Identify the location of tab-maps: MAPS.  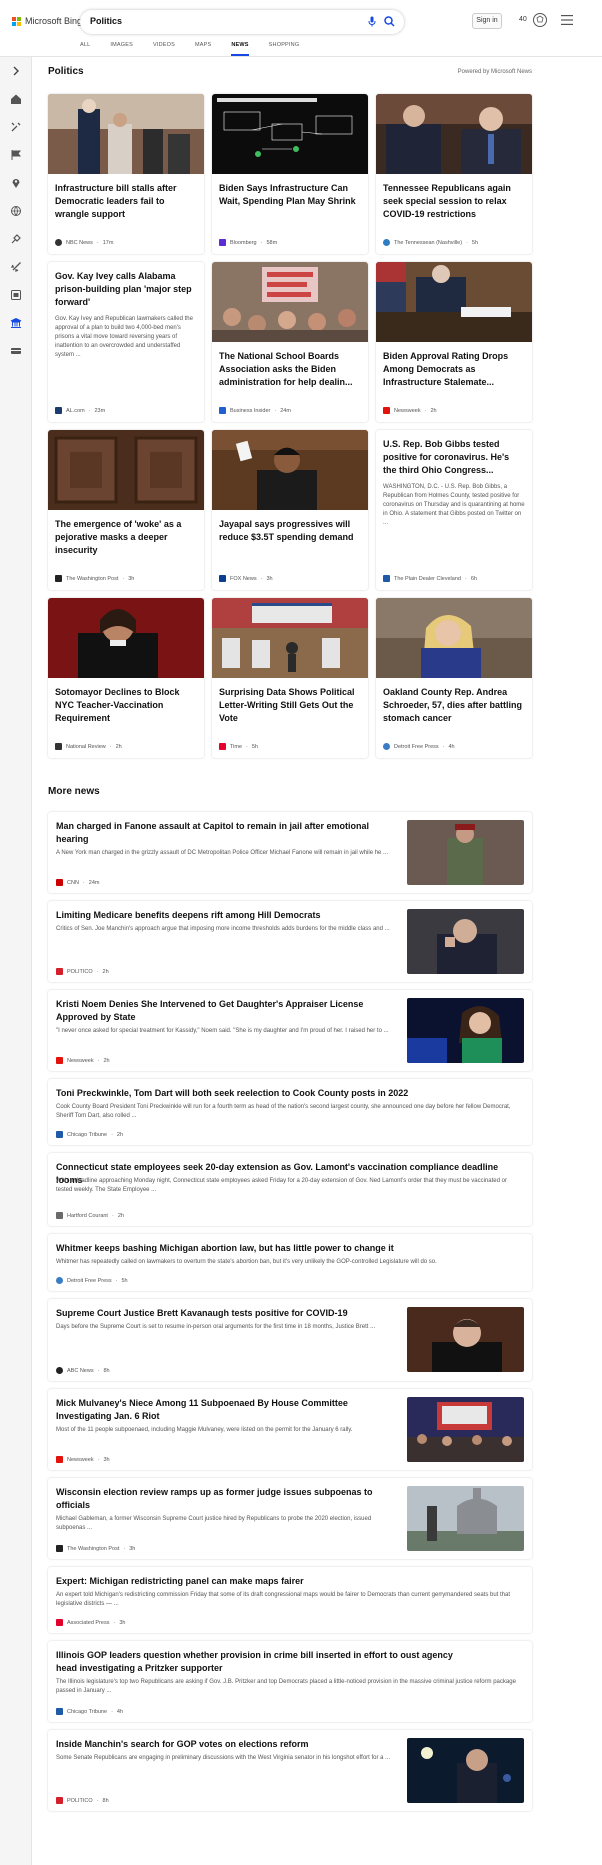
(203, 47).